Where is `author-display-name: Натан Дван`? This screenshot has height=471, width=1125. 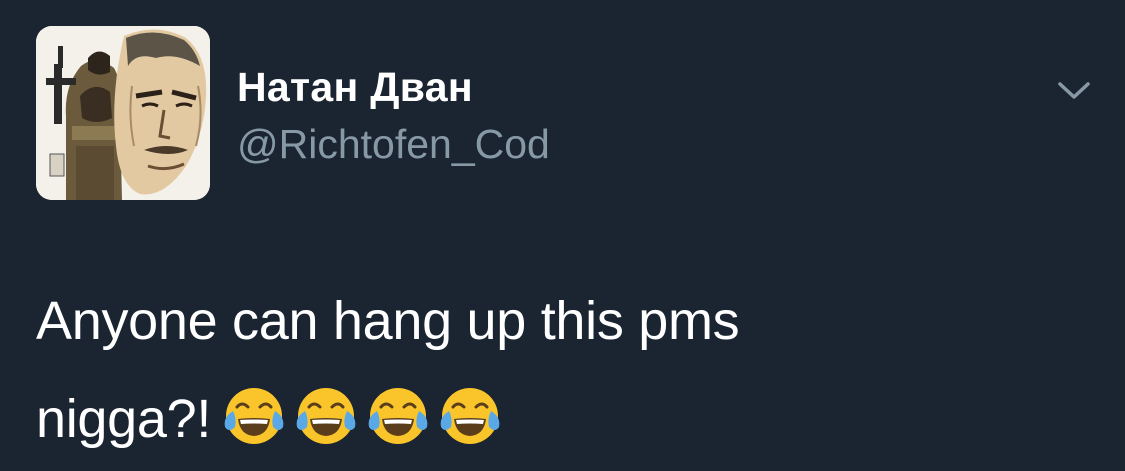 author-display-name: Натан Дван is located at coordinates (355, 87).